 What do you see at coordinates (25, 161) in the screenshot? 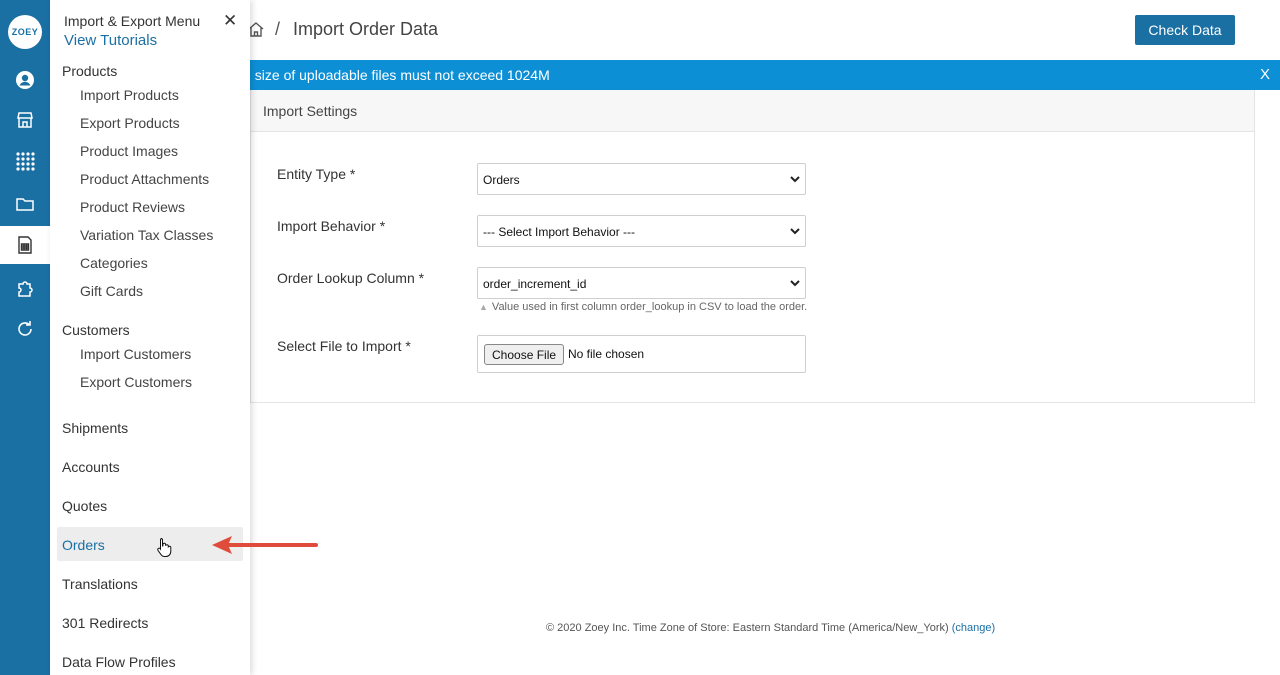
I see `apps-icon` at bounding box center [25, 161].